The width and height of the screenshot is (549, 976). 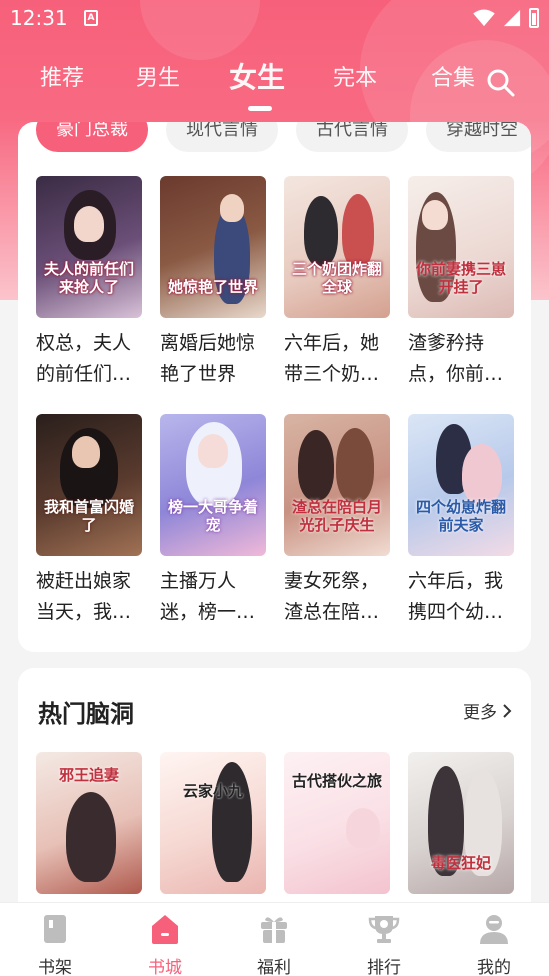 I want to click on book-item: 三个奶团炸翻全球 六年后，她带三个奶团炸翻全球, so click(x=337, y=283).